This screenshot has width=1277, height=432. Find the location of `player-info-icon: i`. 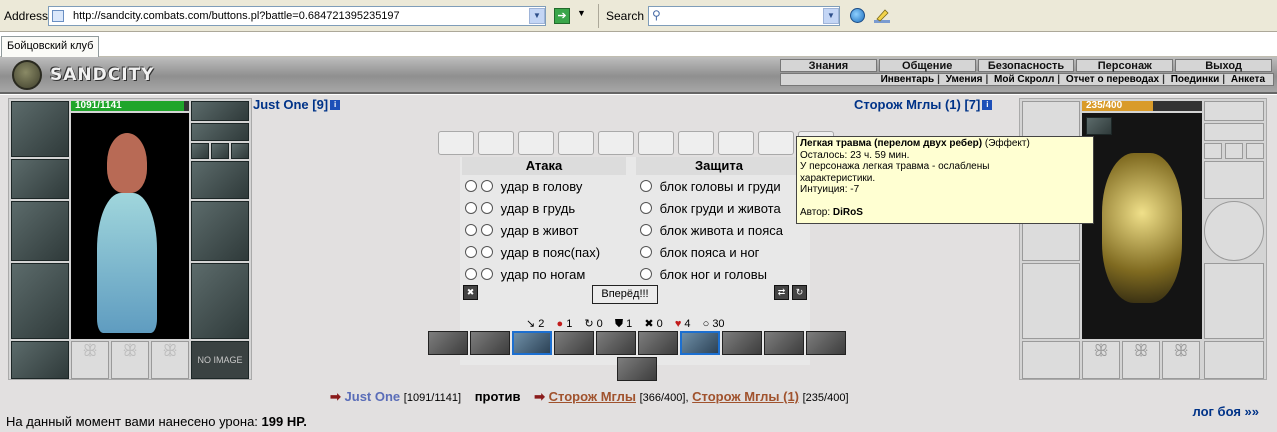

player-info-icon: i is located at coordinates (335, 105).